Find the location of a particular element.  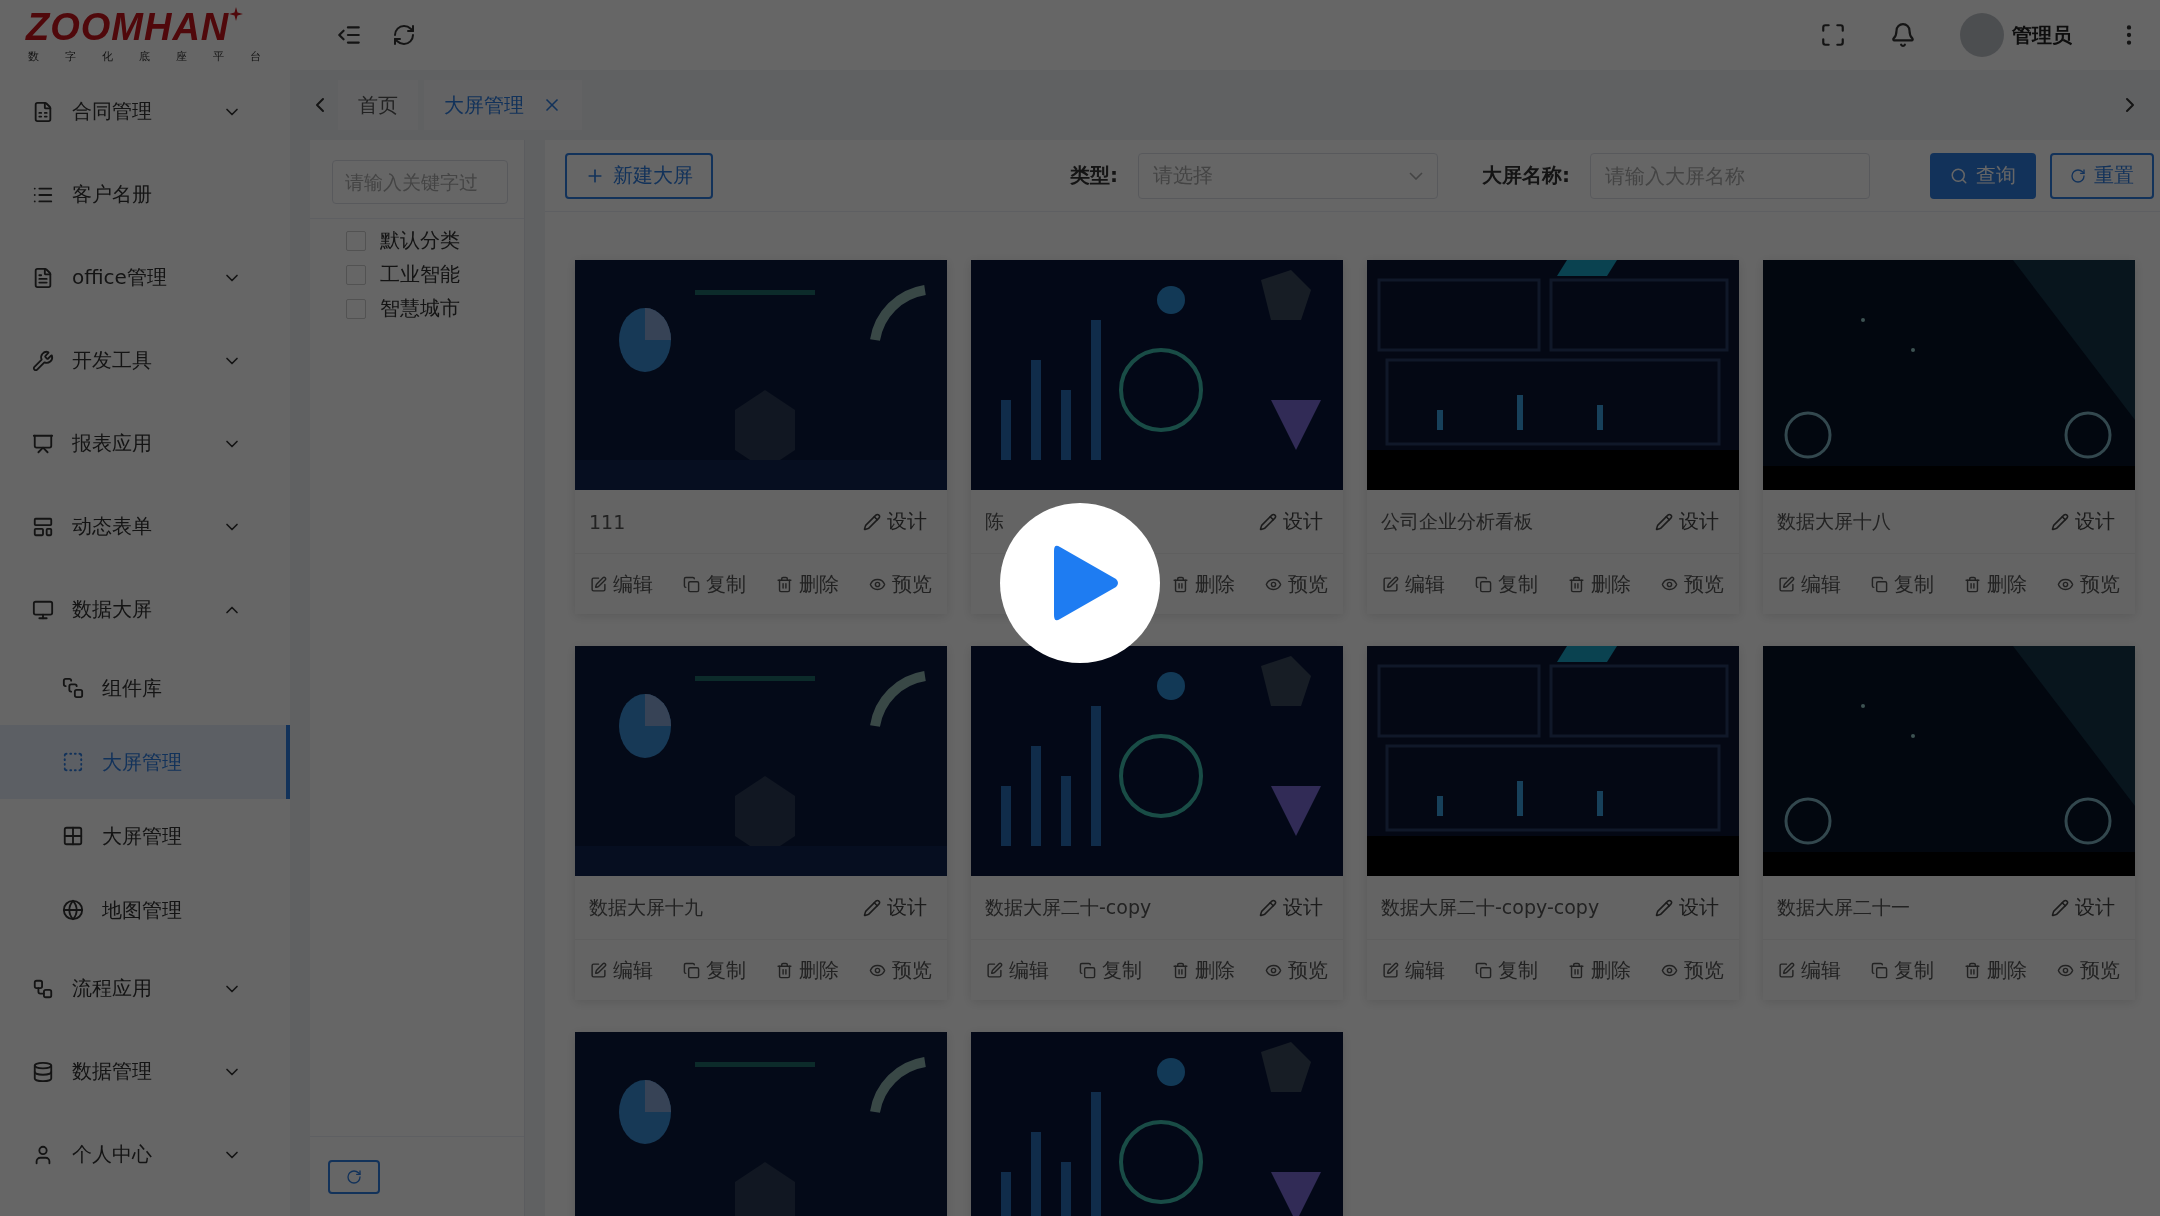

card-title: 数据大屏二十-copy-copy is located at coordinates (1490, 907).